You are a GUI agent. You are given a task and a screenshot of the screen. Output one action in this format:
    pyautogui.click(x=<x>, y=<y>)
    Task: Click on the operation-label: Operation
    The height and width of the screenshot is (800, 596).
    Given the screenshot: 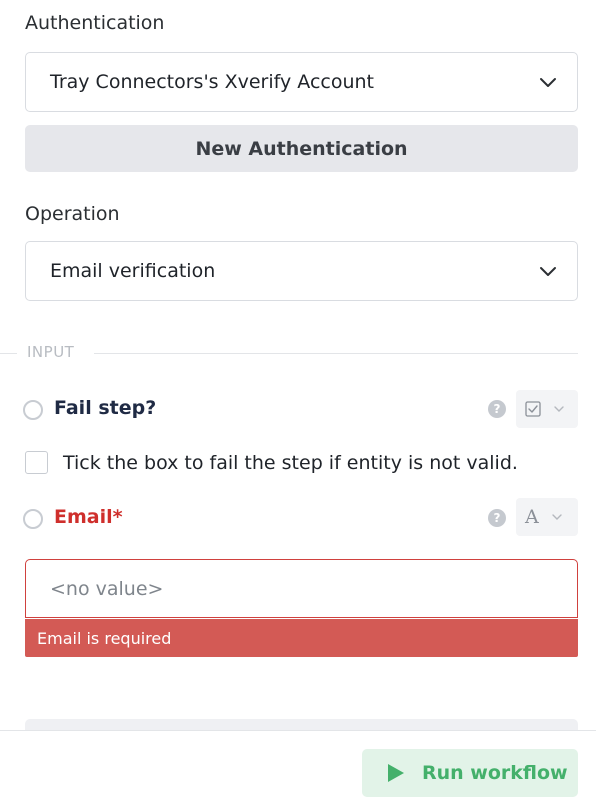 What is the action you would take?
    pyautogui.click(x=72, y=214)
    